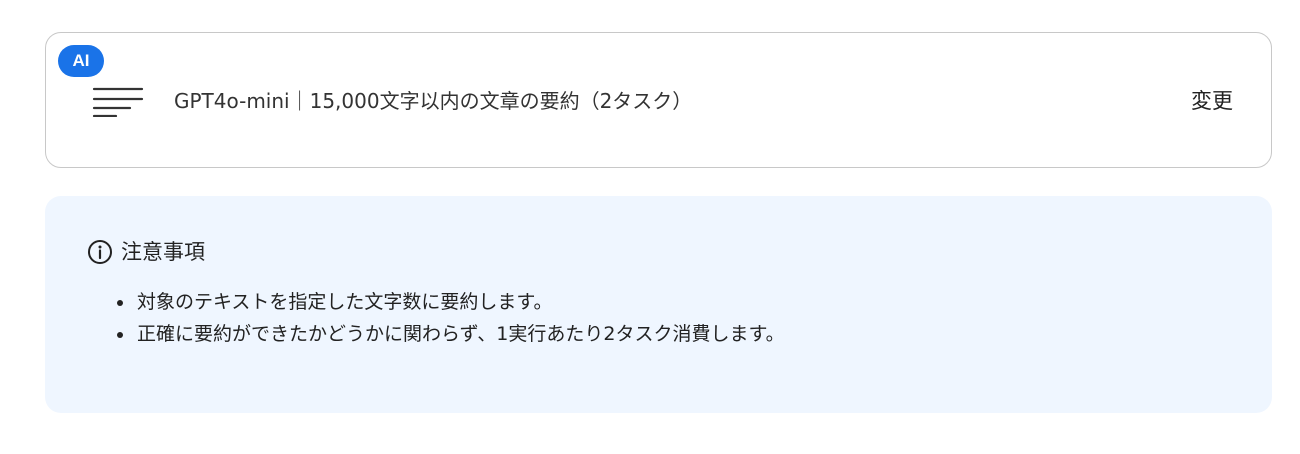 The width and height of the screenshot is (1300, 454). I want to click on notice-item: 対象のテキストを指定した文字数に要約します。, so click(460, 302).